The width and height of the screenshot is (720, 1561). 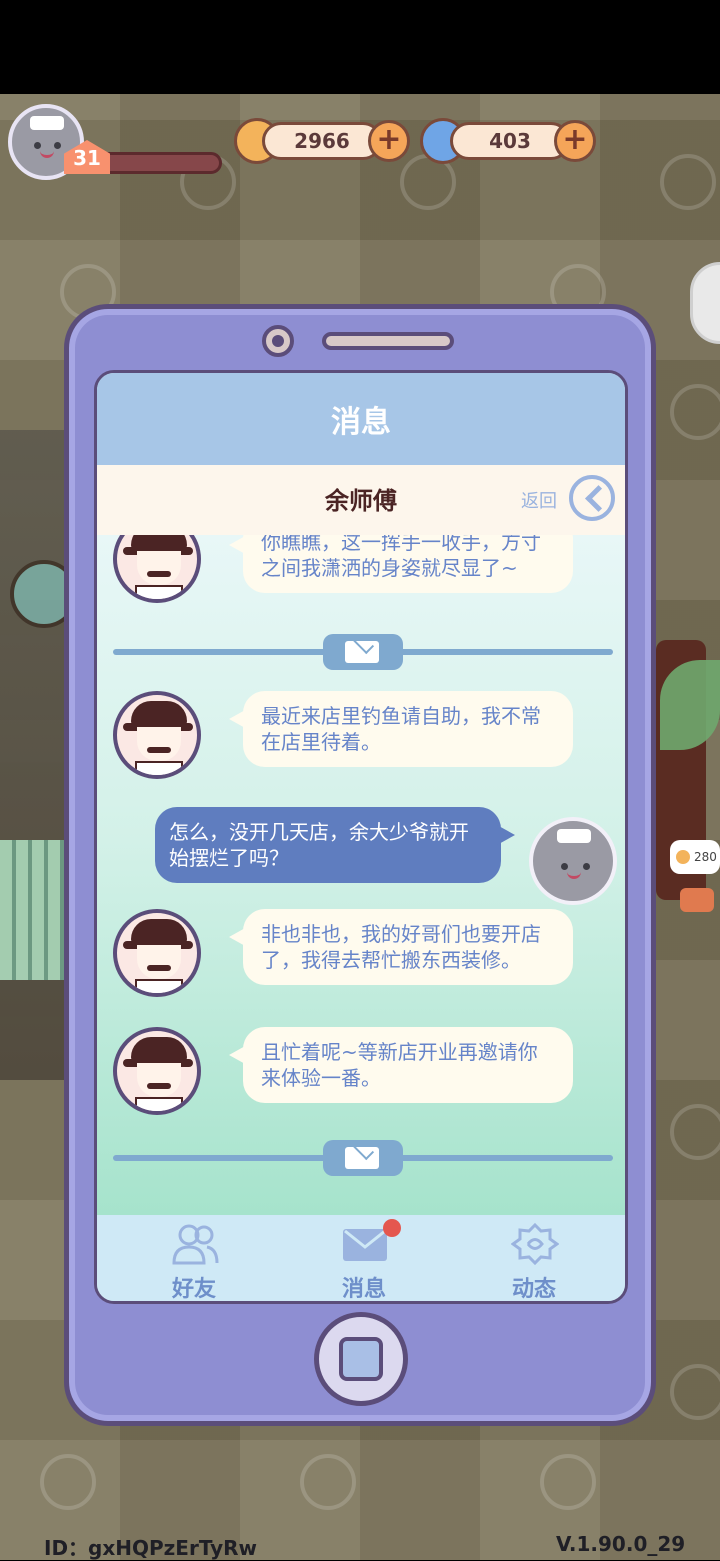 I want to click on home-square-icon, so click(x=361, y=1359).